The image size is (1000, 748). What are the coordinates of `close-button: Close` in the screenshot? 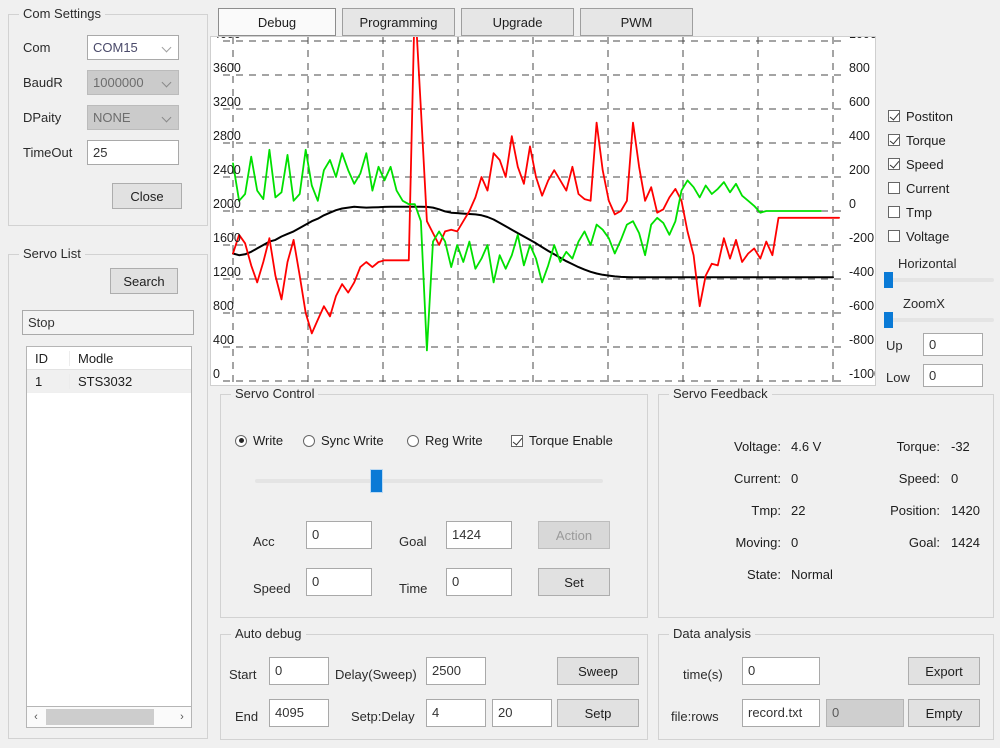 It's located at (147, 196).